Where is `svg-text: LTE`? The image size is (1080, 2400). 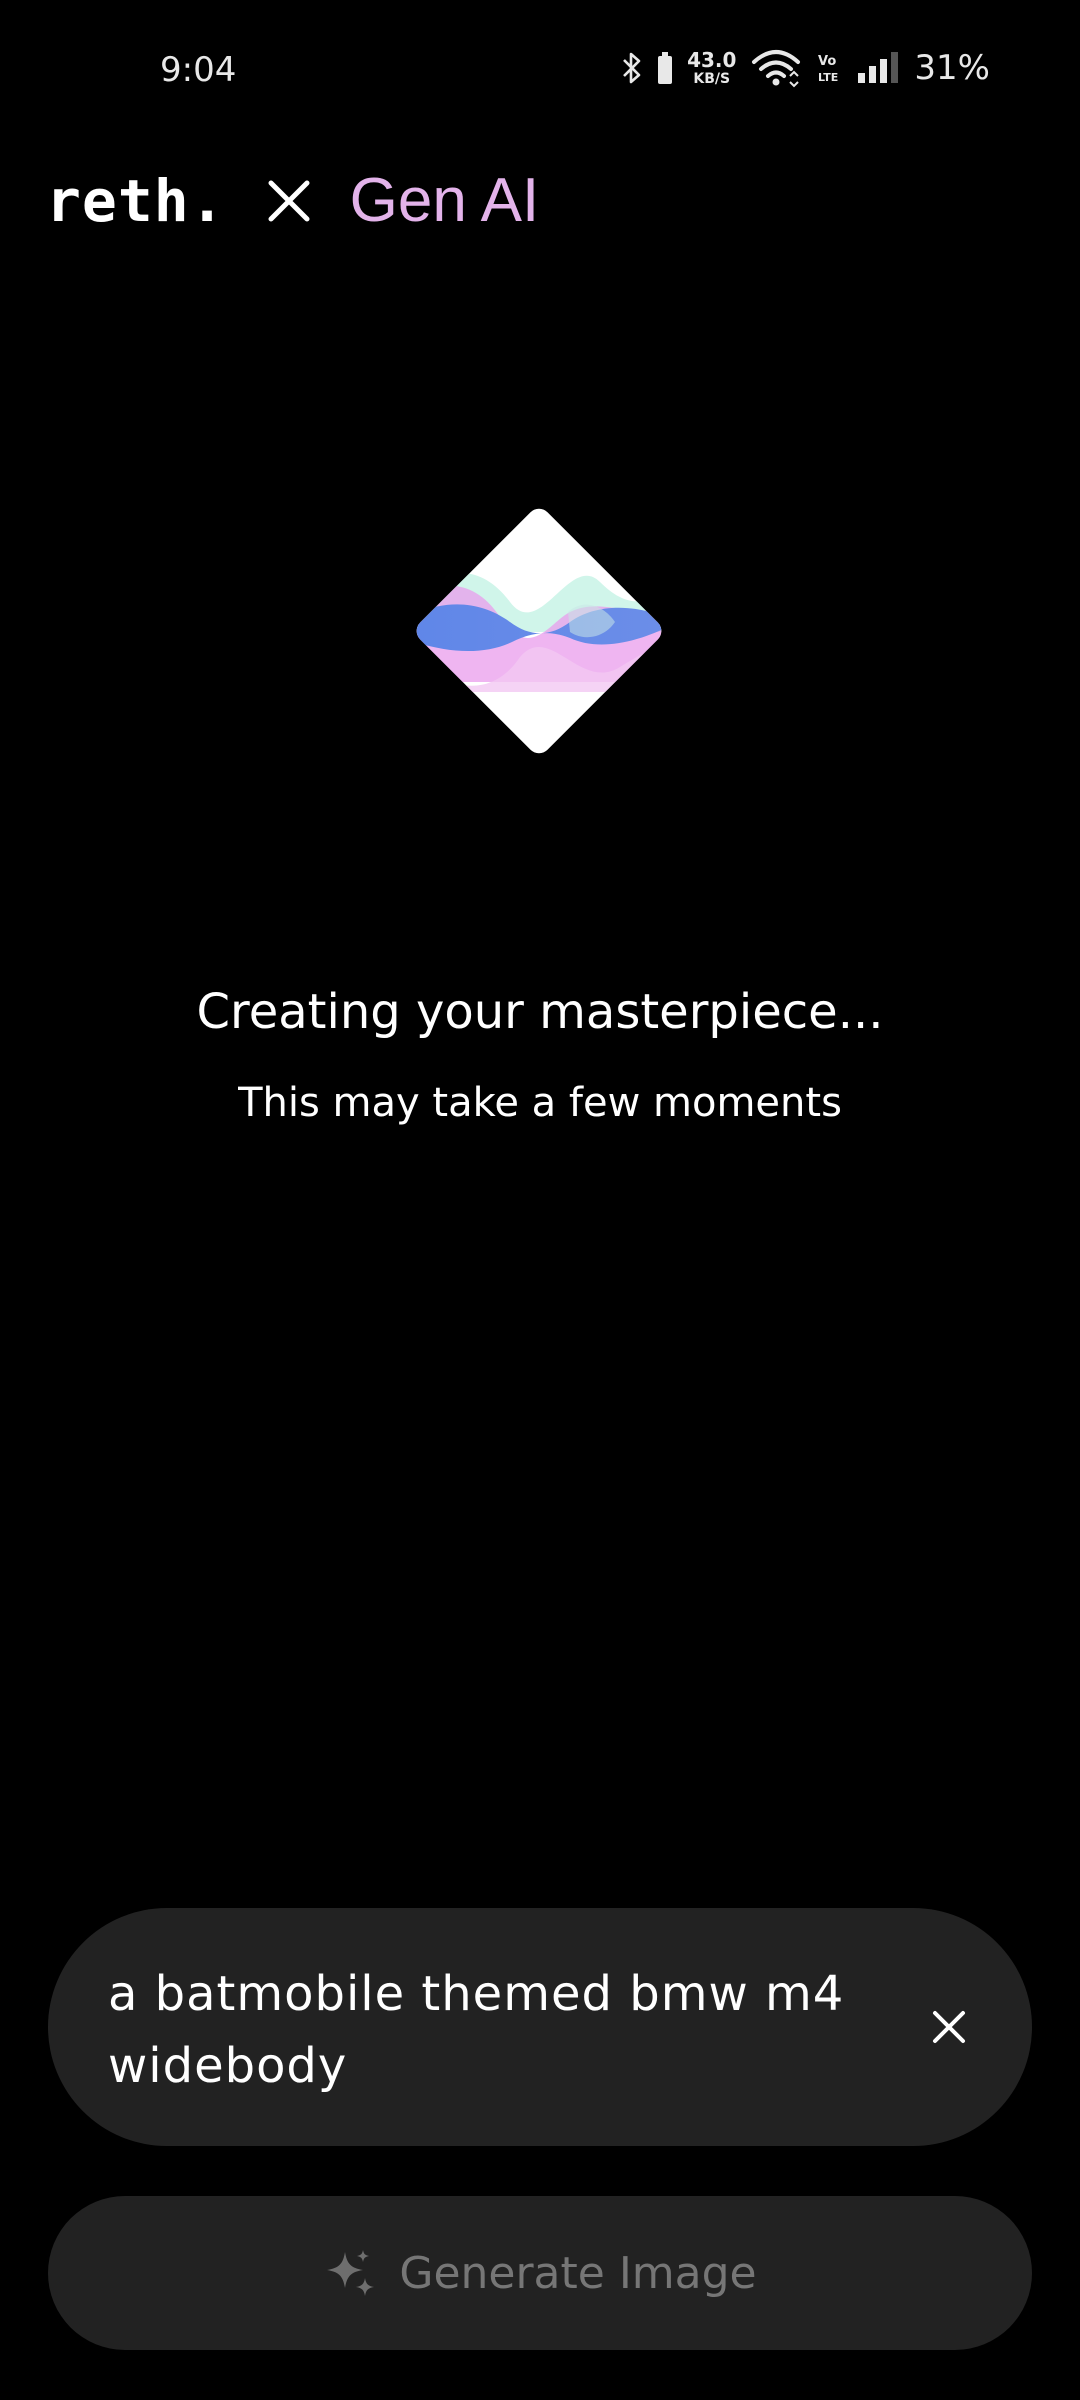 svg-text: LTE is located at coordinates (828, 77).